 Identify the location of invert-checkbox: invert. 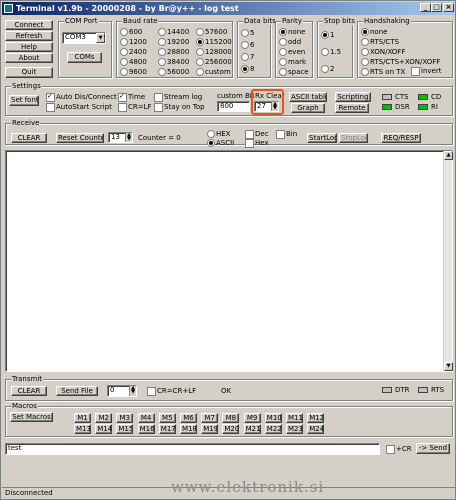
(426, 71).